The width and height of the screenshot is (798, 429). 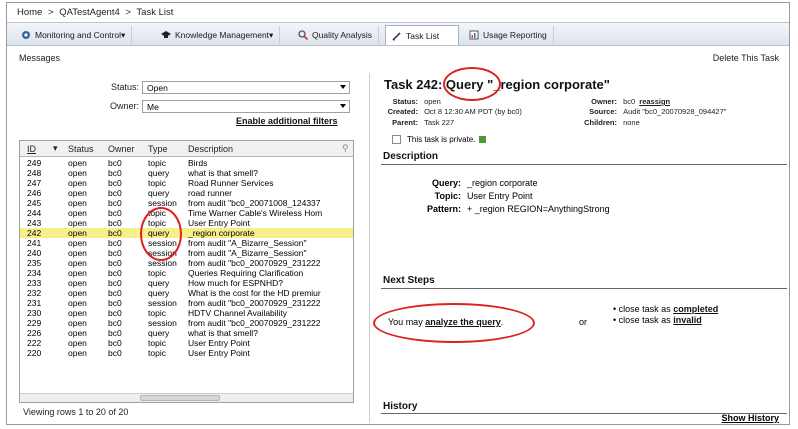 I want to click on cell-id: 220, so click(x=34, y=353).